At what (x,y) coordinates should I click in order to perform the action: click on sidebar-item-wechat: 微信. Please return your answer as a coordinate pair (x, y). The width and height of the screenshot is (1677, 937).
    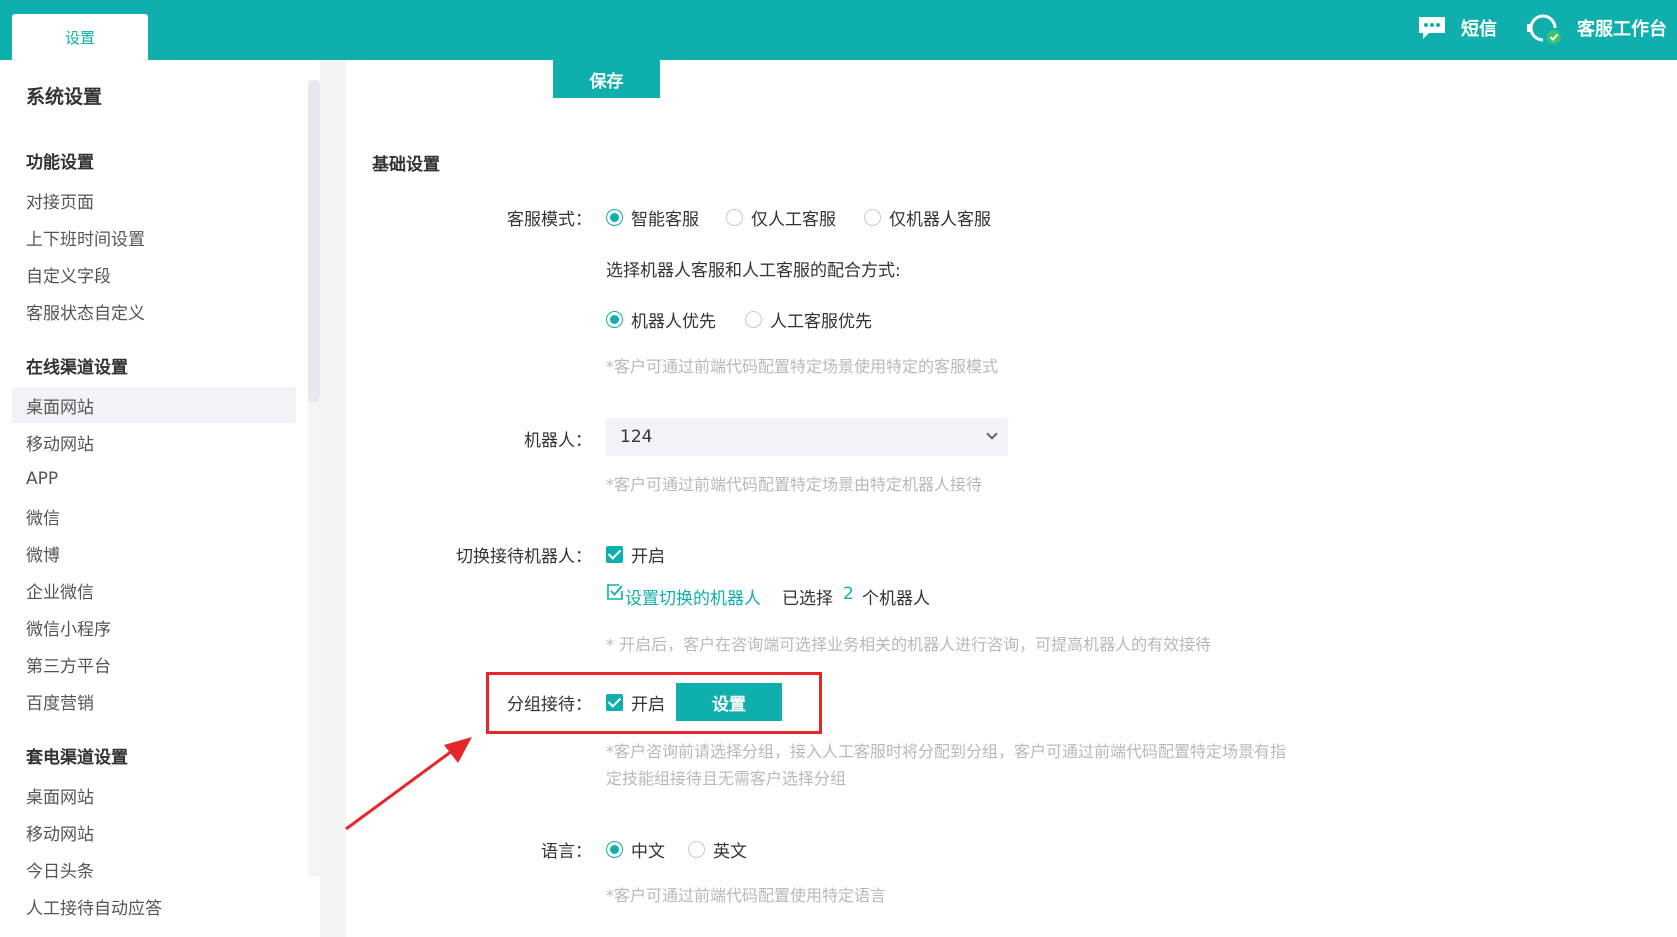
    Looking at the image, I should click on (154, 516).